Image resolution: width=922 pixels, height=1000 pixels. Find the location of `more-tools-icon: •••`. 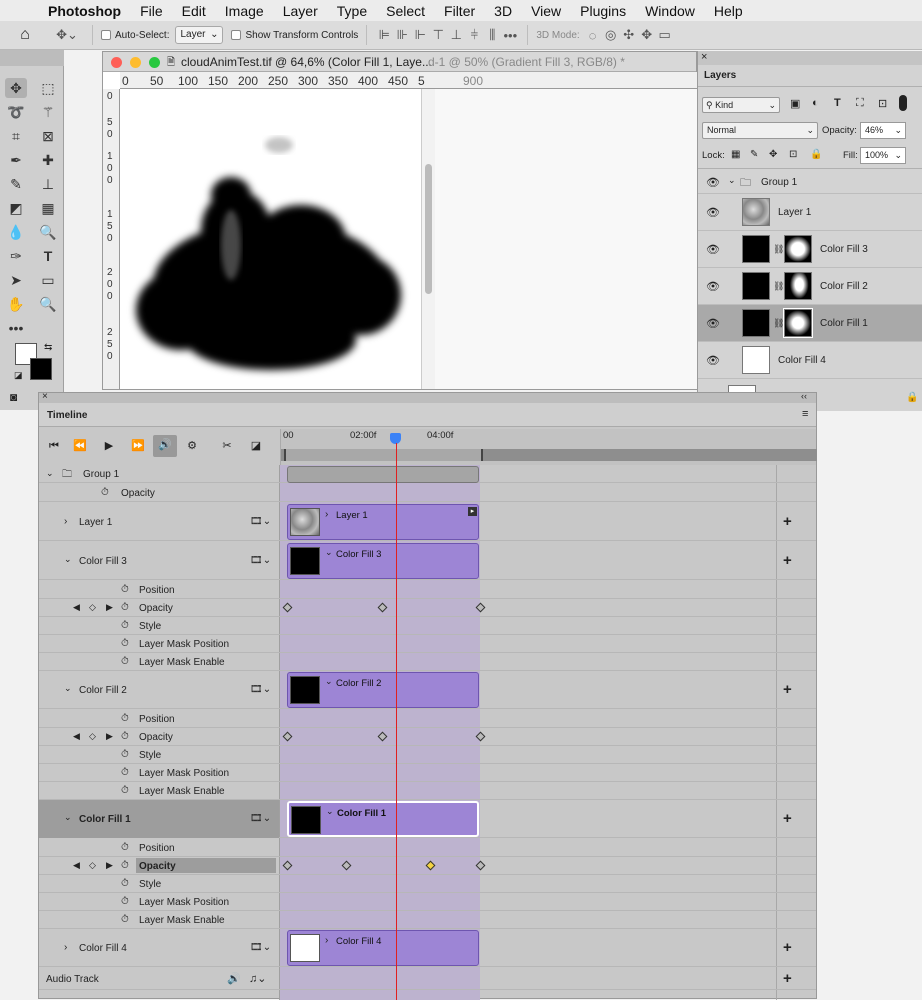

more-tools-icon: ••• is located at coordinates (16, 328).